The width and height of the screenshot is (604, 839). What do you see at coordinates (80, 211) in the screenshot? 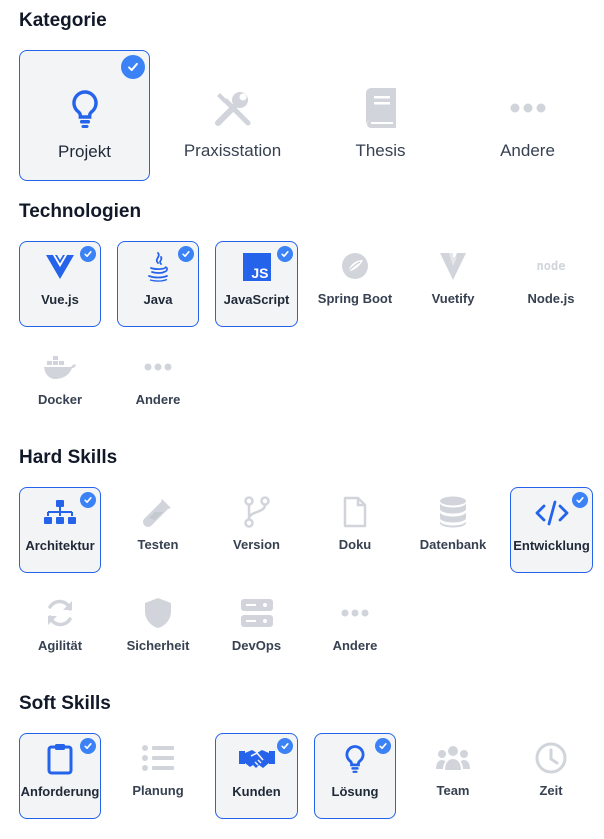
I see `section-title-technologien: Technologien` at bounding box center [80, 211].